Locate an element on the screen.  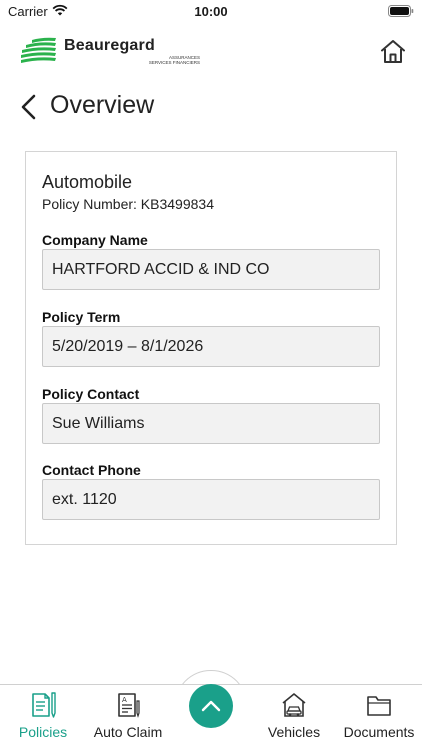
policy-contact-label: Policy Contact is located at coordinates (91, 394).